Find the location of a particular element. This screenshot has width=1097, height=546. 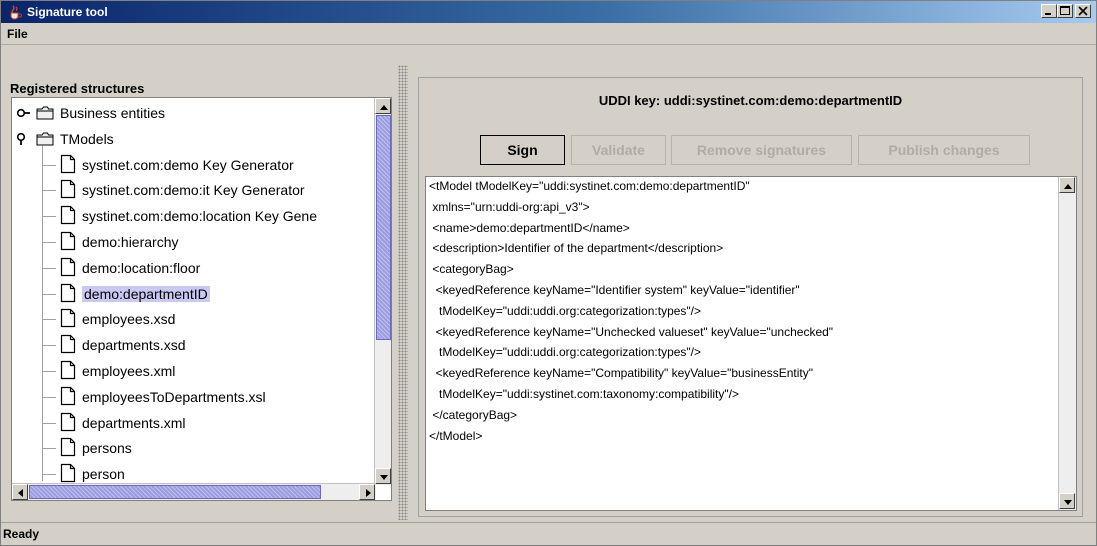

tree-item-label: systinet.com:demo Key Generator is located at coordinates (188, 164).